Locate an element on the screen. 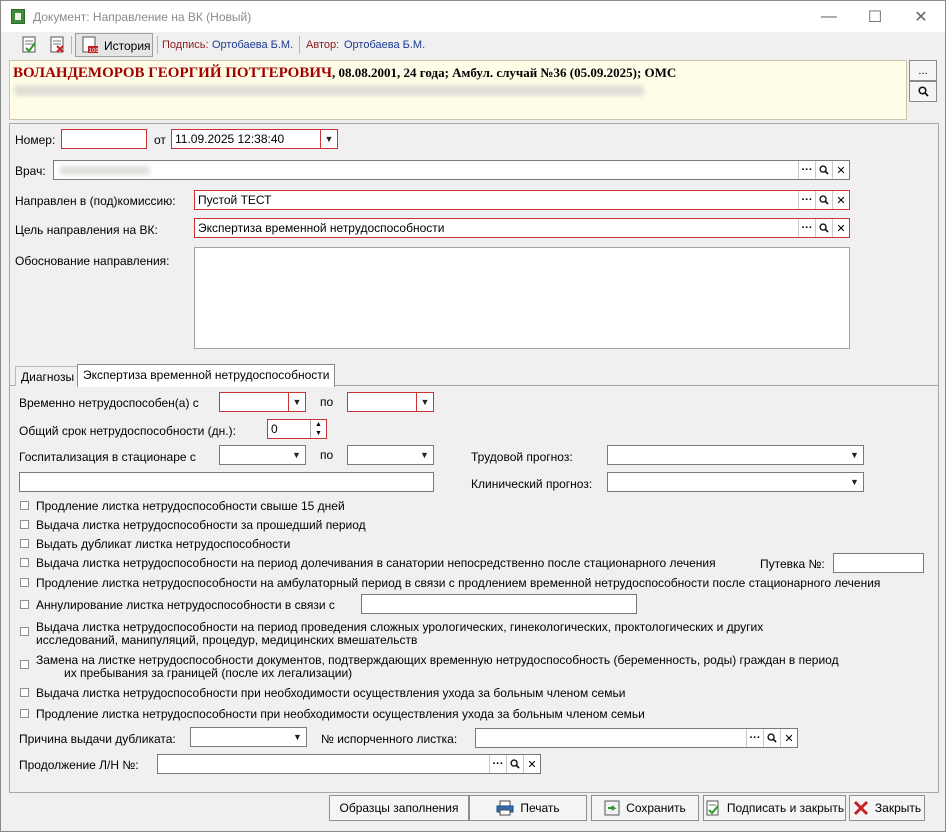  patient-search-button is located at coordinates (923, 91).